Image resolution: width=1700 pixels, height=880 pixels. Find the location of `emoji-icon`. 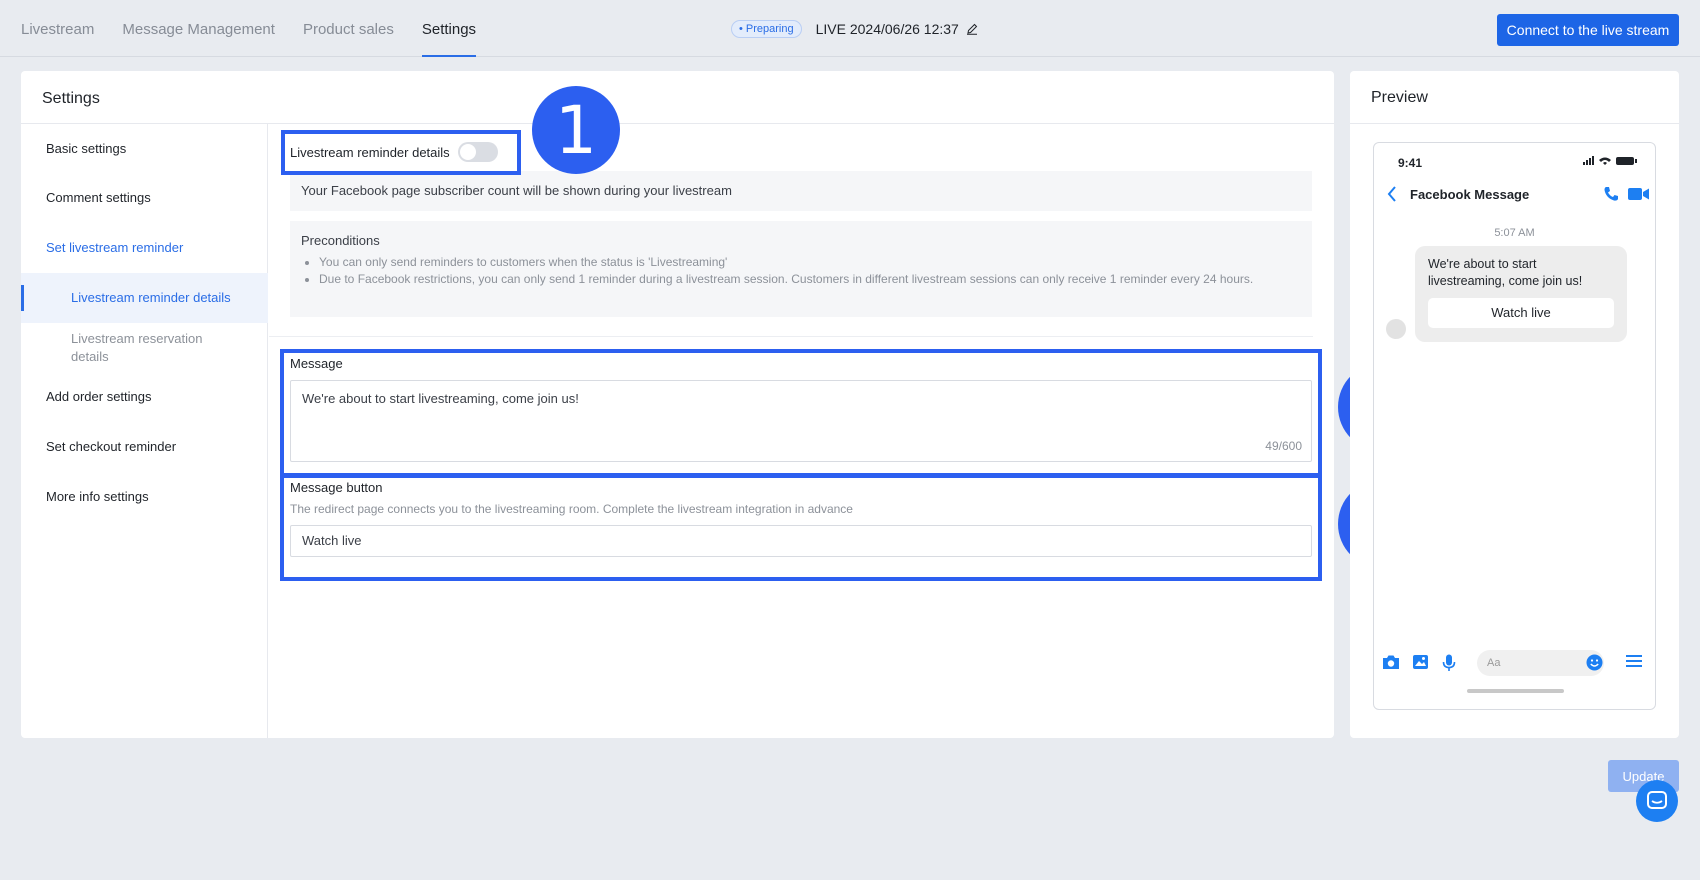

emoji-icon is located at coordinates (1594, 662).